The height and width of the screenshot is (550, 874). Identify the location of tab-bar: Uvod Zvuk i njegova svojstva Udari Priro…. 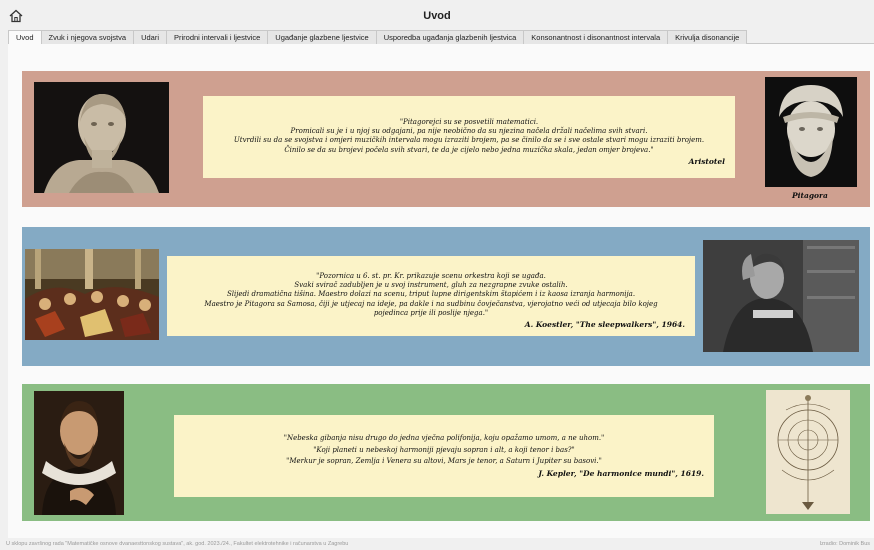
(441, 37).